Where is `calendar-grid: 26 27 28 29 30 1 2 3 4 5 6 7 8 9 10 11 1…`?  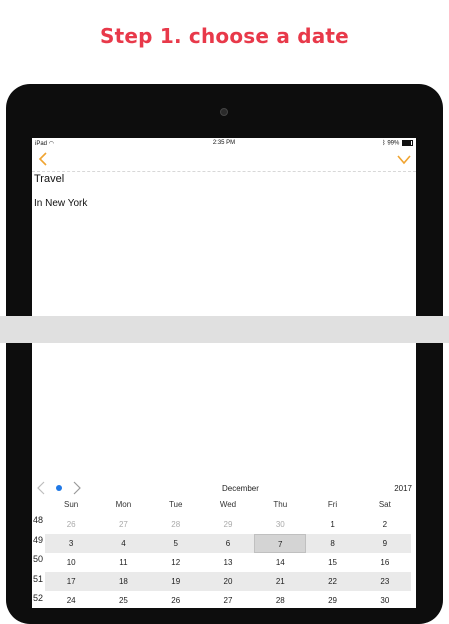 calendar-grid: 26 27 28 29 30 1 2 3 4 5 6 7 8 9 10 11 1… is located at coordinates (228, 562).